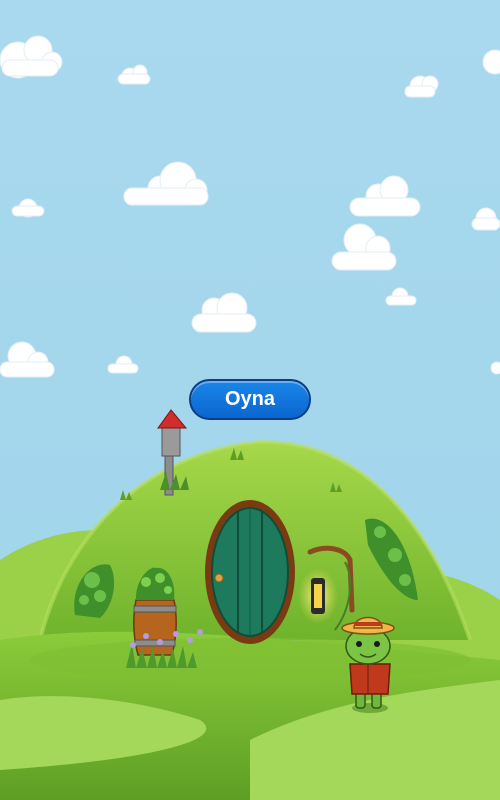 This screenshot has width=500, height=800. I want to click on barrel, so click(155, 611).